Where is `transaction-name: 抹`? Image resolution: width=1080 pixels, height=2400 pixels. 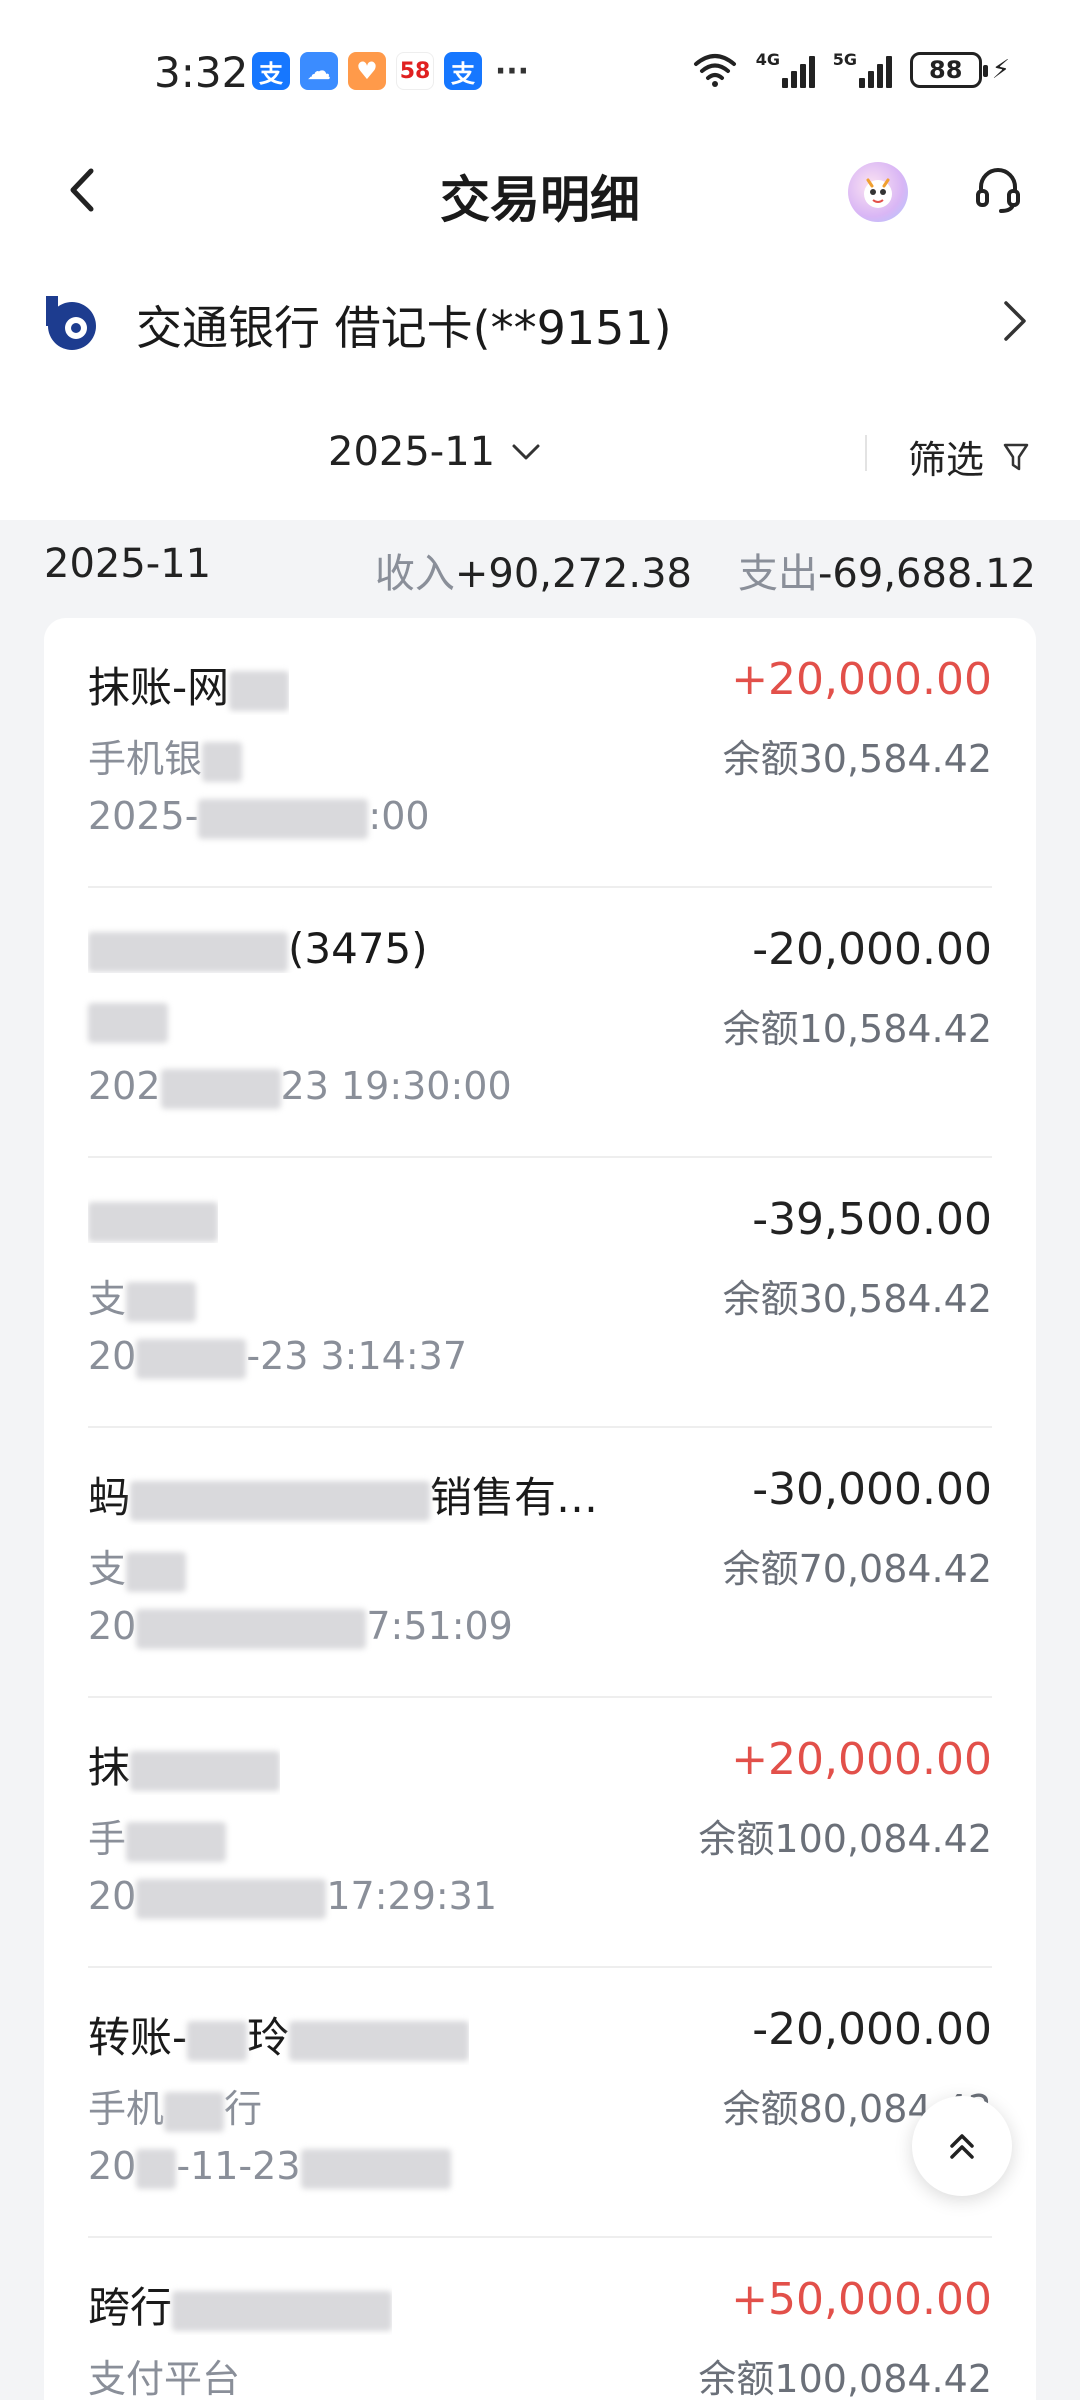 transaction-name: 抹 is located at coordinates (184, 1764).